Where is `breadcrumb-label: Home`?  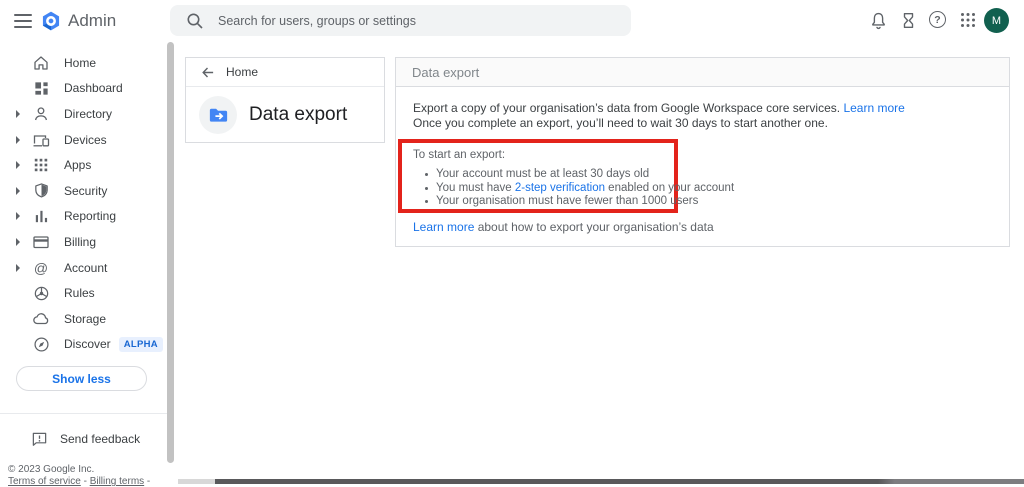 breadcrumb-label: Home is located at coordinates (242, 72).